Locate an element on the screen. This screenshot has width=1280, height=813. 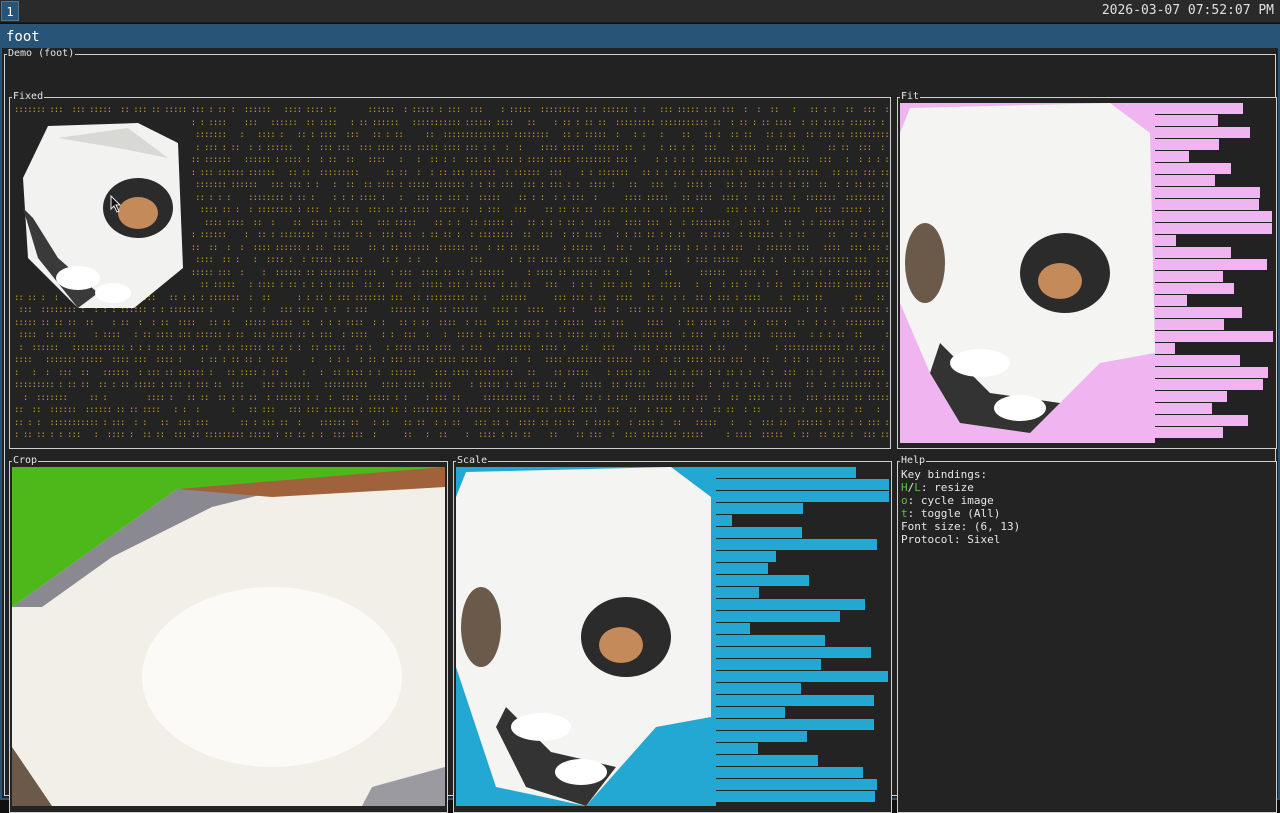
help-font-size: Font size: (6, 13) is located at coordinates (961, 526).